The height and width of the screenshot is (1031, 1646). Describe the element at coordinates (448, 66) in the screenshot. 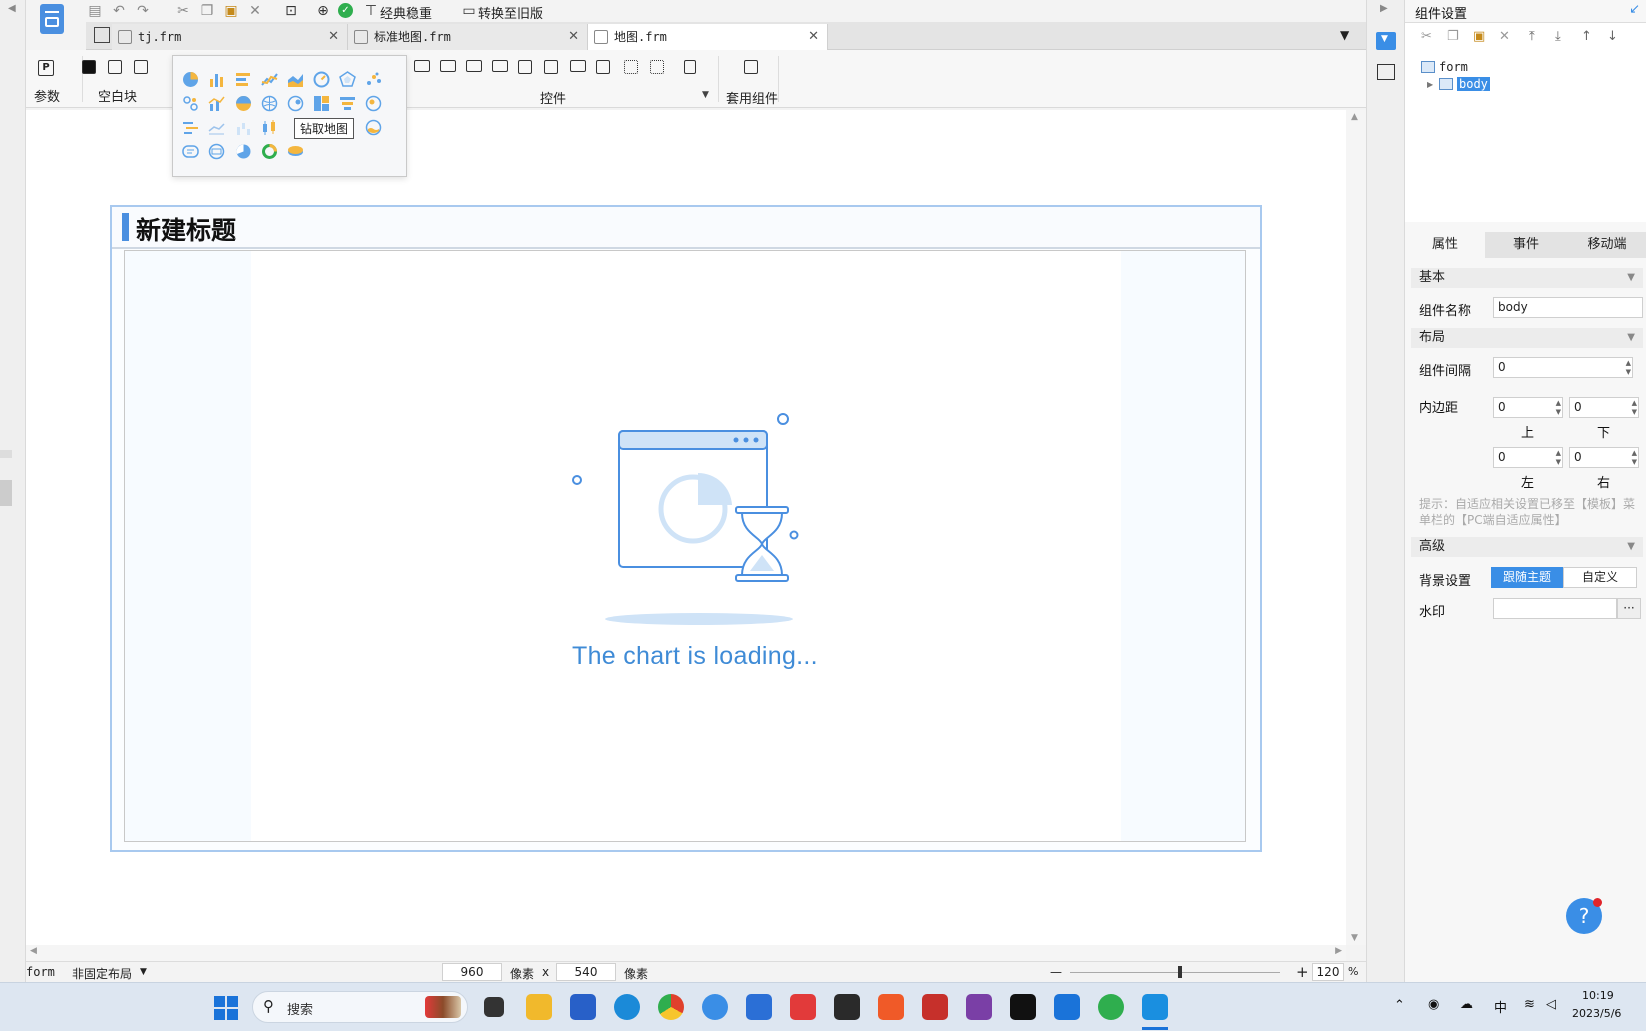

I see `label-control-icon` at that location.